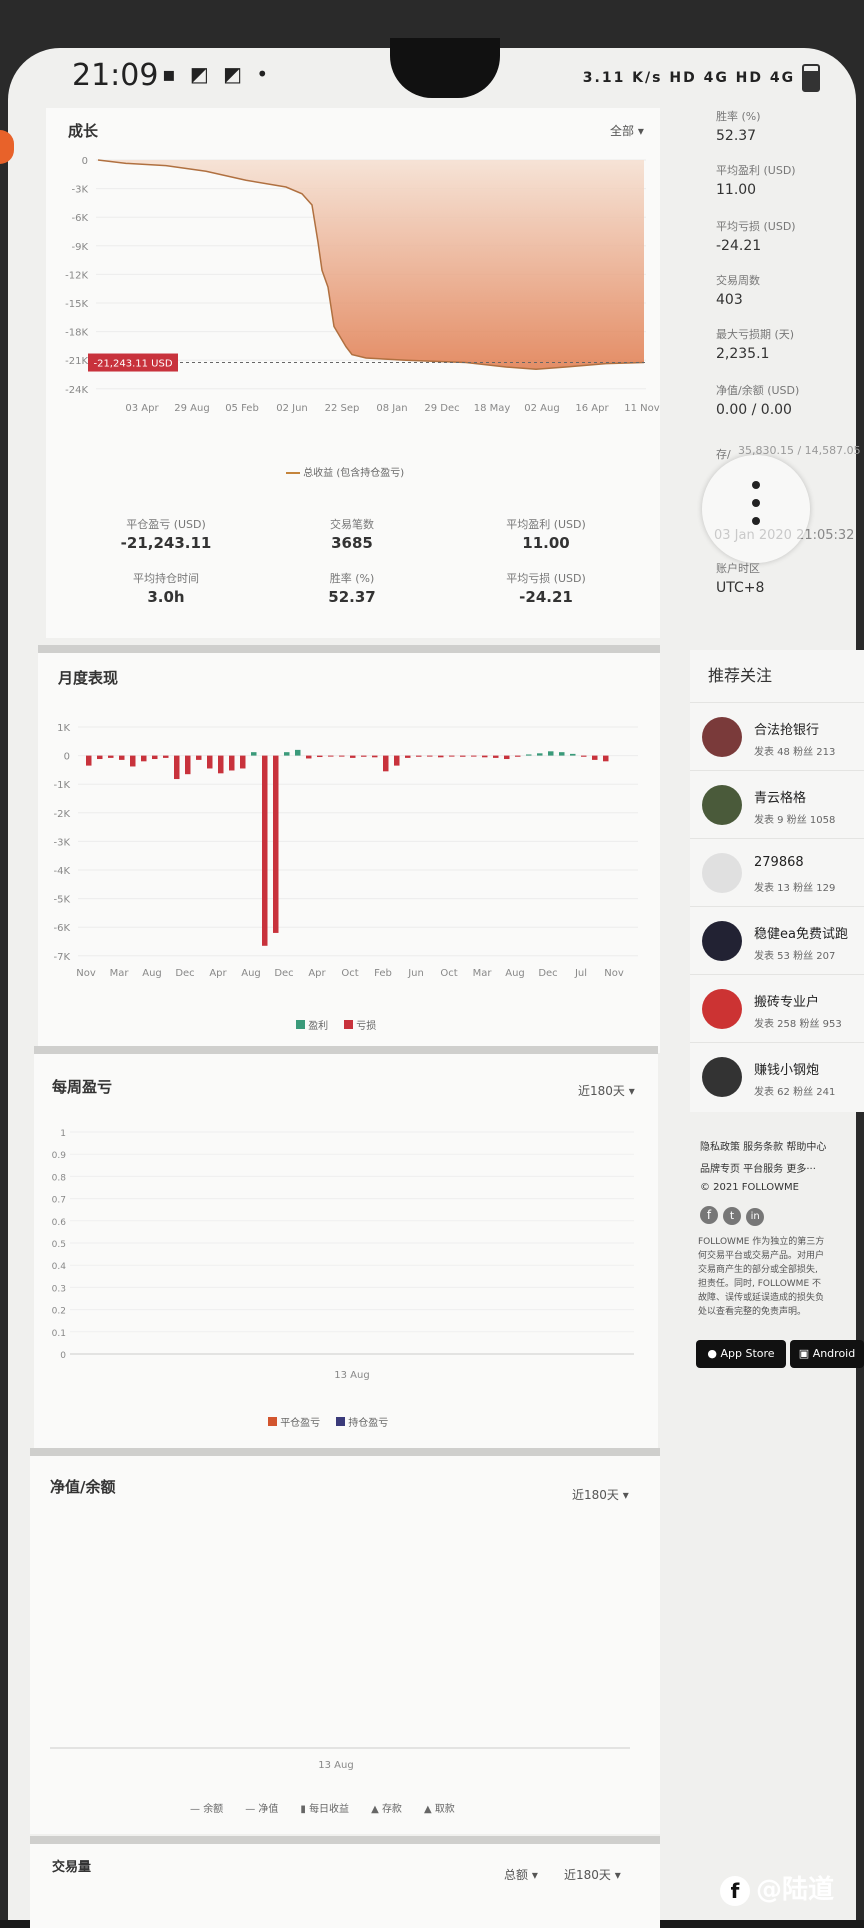  Describe the element at coordinates (342, 408) in the screenshot. I see `x-tick-label: 22 Sep` at that location.